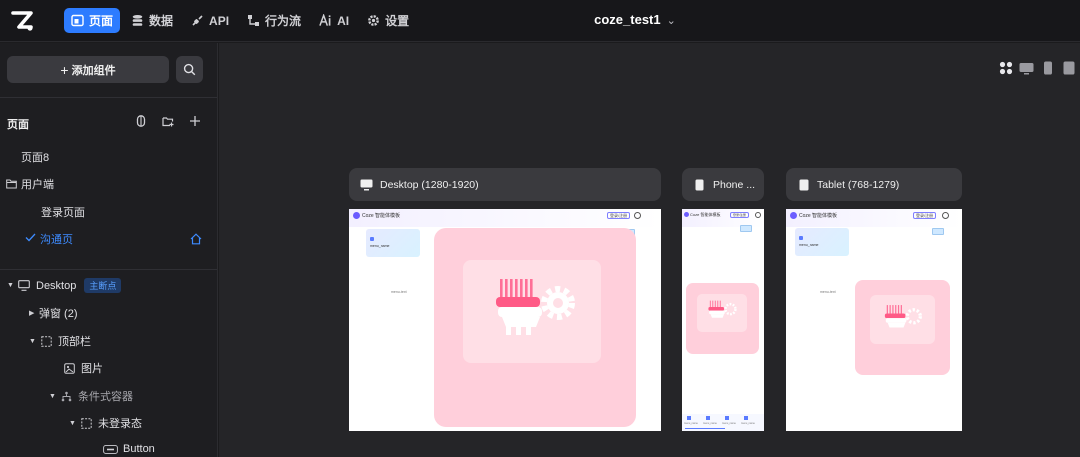  I want to click on top-bar: 页面 数据 API 行为流 AI 设置 coze_test1 ⌄, so click(540, 21).